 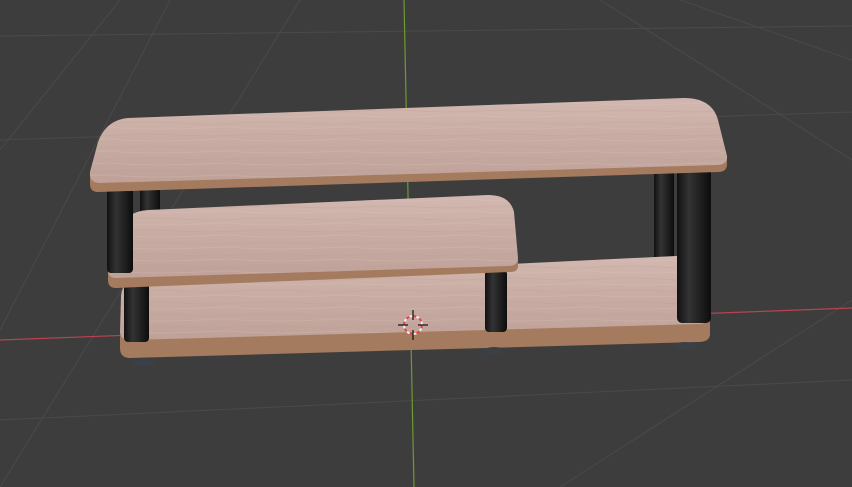 I want to click on leg-upper-left, so click(x=120, y=229).